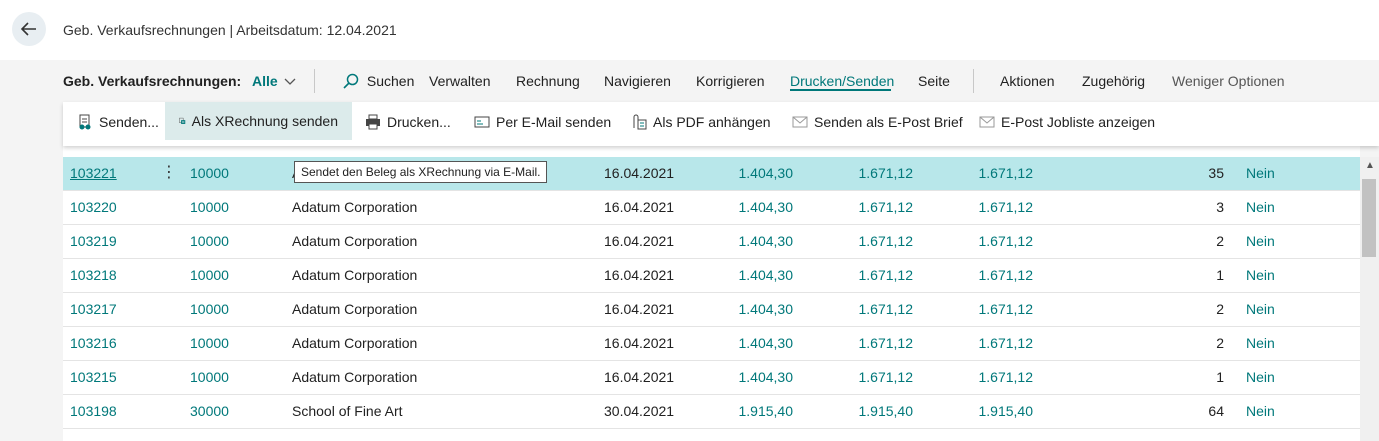 Image resolution: width=1379 pixels, height=441 pixels. Describe the element at coordinates (258, 121) in the screenshot. I see `xrechnung-senden-button: Als XRechnung senden` at that location.